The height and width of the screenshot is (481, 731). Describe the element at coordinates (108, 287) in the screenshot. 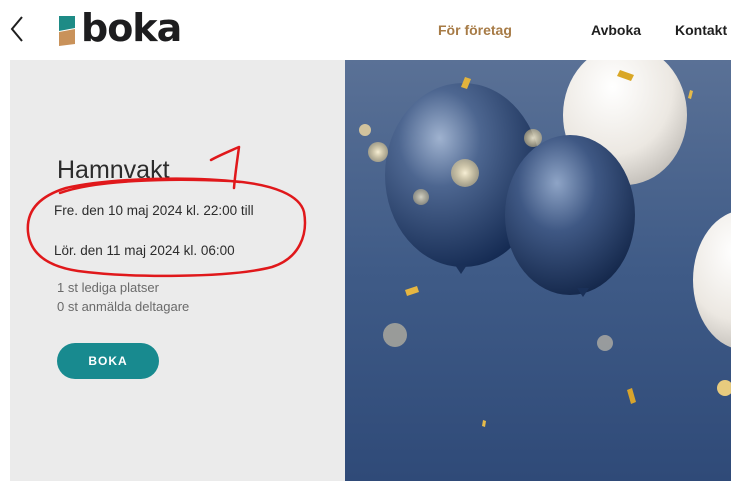

I see `available-spots: 1 st lediga platser` at that location.